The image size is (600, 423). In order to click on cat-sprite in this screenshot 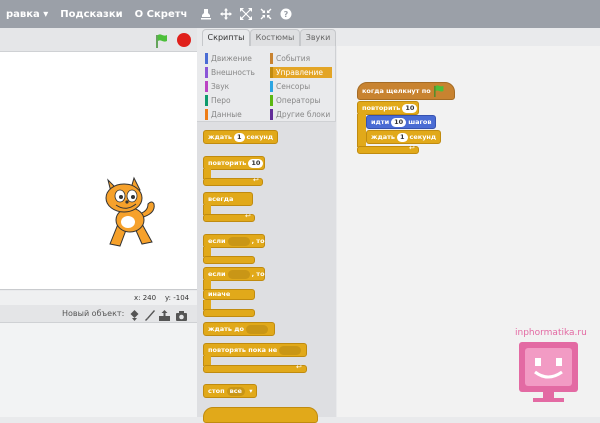, I will do `click(129, 211)`.